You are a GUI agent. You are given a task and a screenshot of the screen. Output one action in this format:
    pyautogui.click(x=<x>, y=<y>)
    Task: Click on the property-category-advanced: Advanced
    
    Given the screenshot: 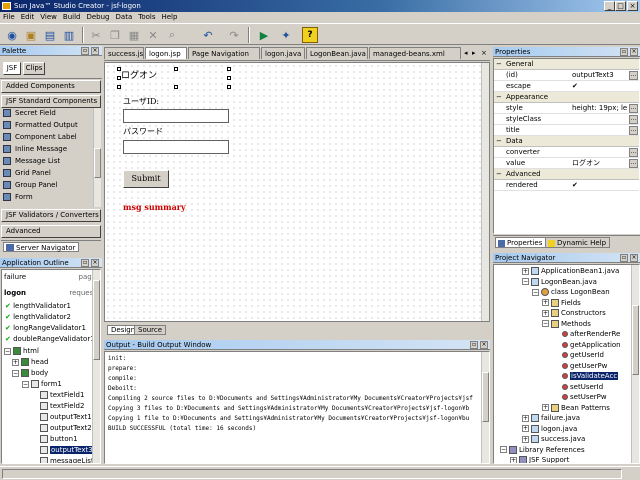 What is the action you would take?
    pyautogui.click(x=566, y=174)
    